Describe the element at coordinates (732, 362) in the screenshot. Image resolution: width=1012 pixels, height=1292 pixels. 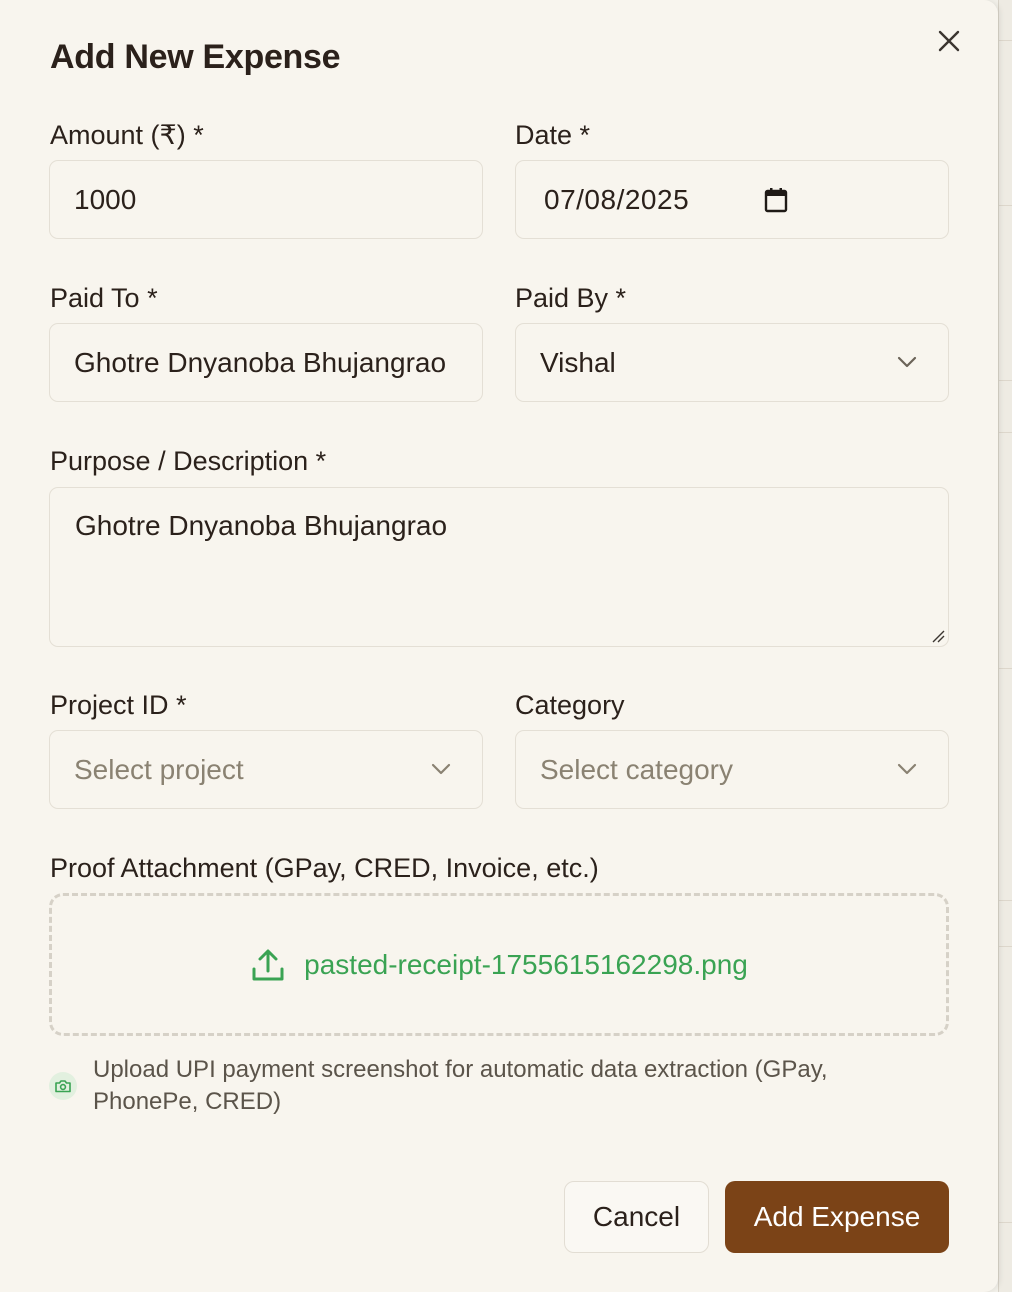
I see `paid-by-select: Vishal` at that location.